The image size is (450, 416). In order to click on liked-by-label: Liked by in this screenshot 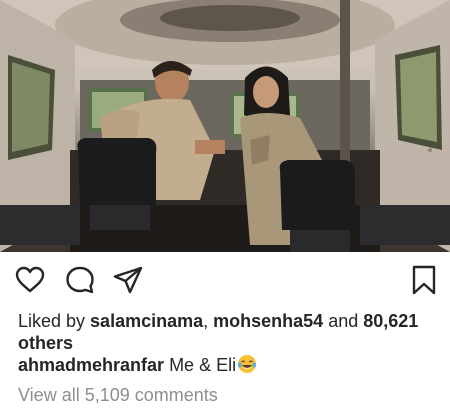, I will do `click(54, 321)`.